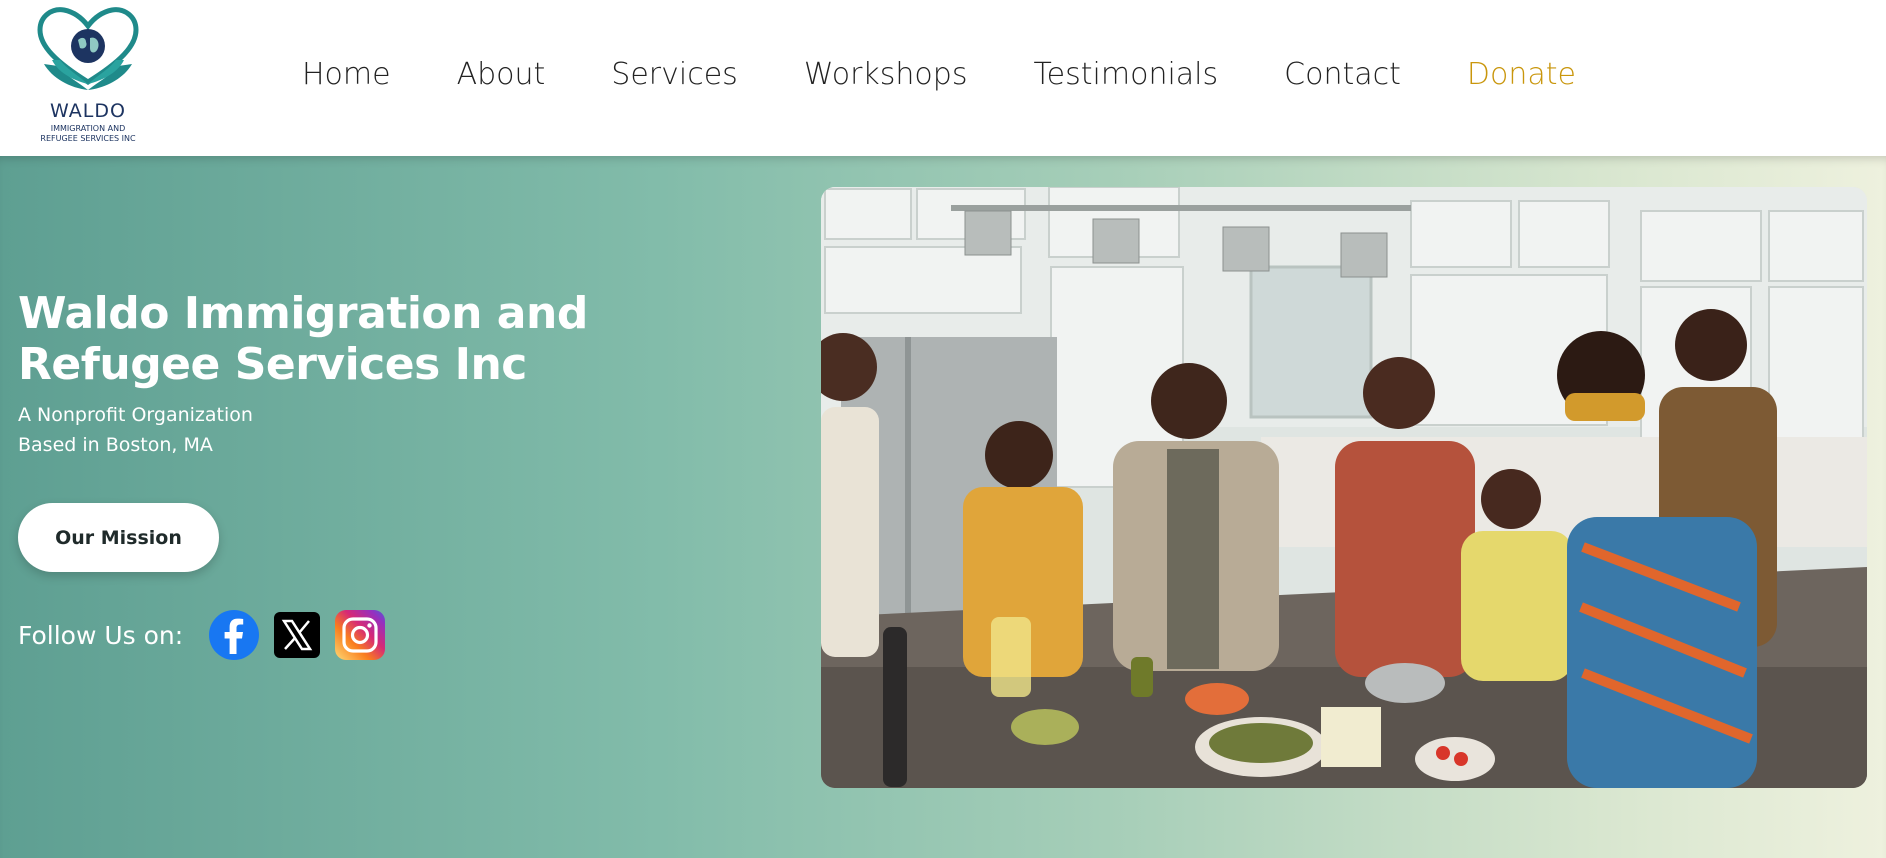 The height and width of the screenshot is (858, 1886). What do you see at coordinates (88, 48) in the screenshot?
I see `heart-globe-hands-logo-icon` at bounding box center [88, 48].